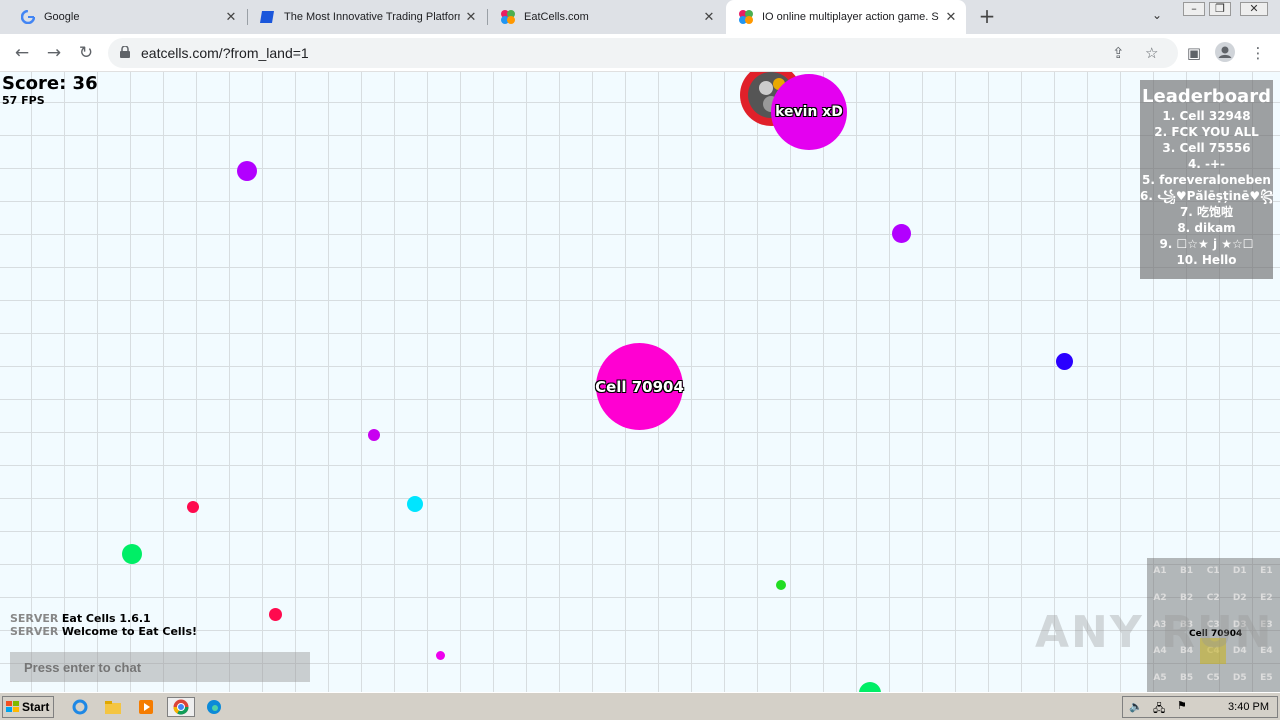  What do you see at coordinates (50, 83) in the screenshot?
I see `score-label: Score: 36` at bounding box center [50, 83].